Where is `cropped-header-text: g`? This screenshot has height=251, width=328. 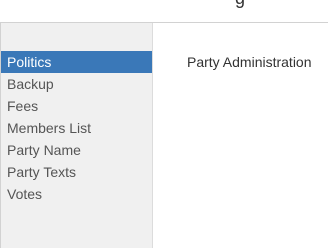
cropped-header-text: g is located at coordinates (240, 4).